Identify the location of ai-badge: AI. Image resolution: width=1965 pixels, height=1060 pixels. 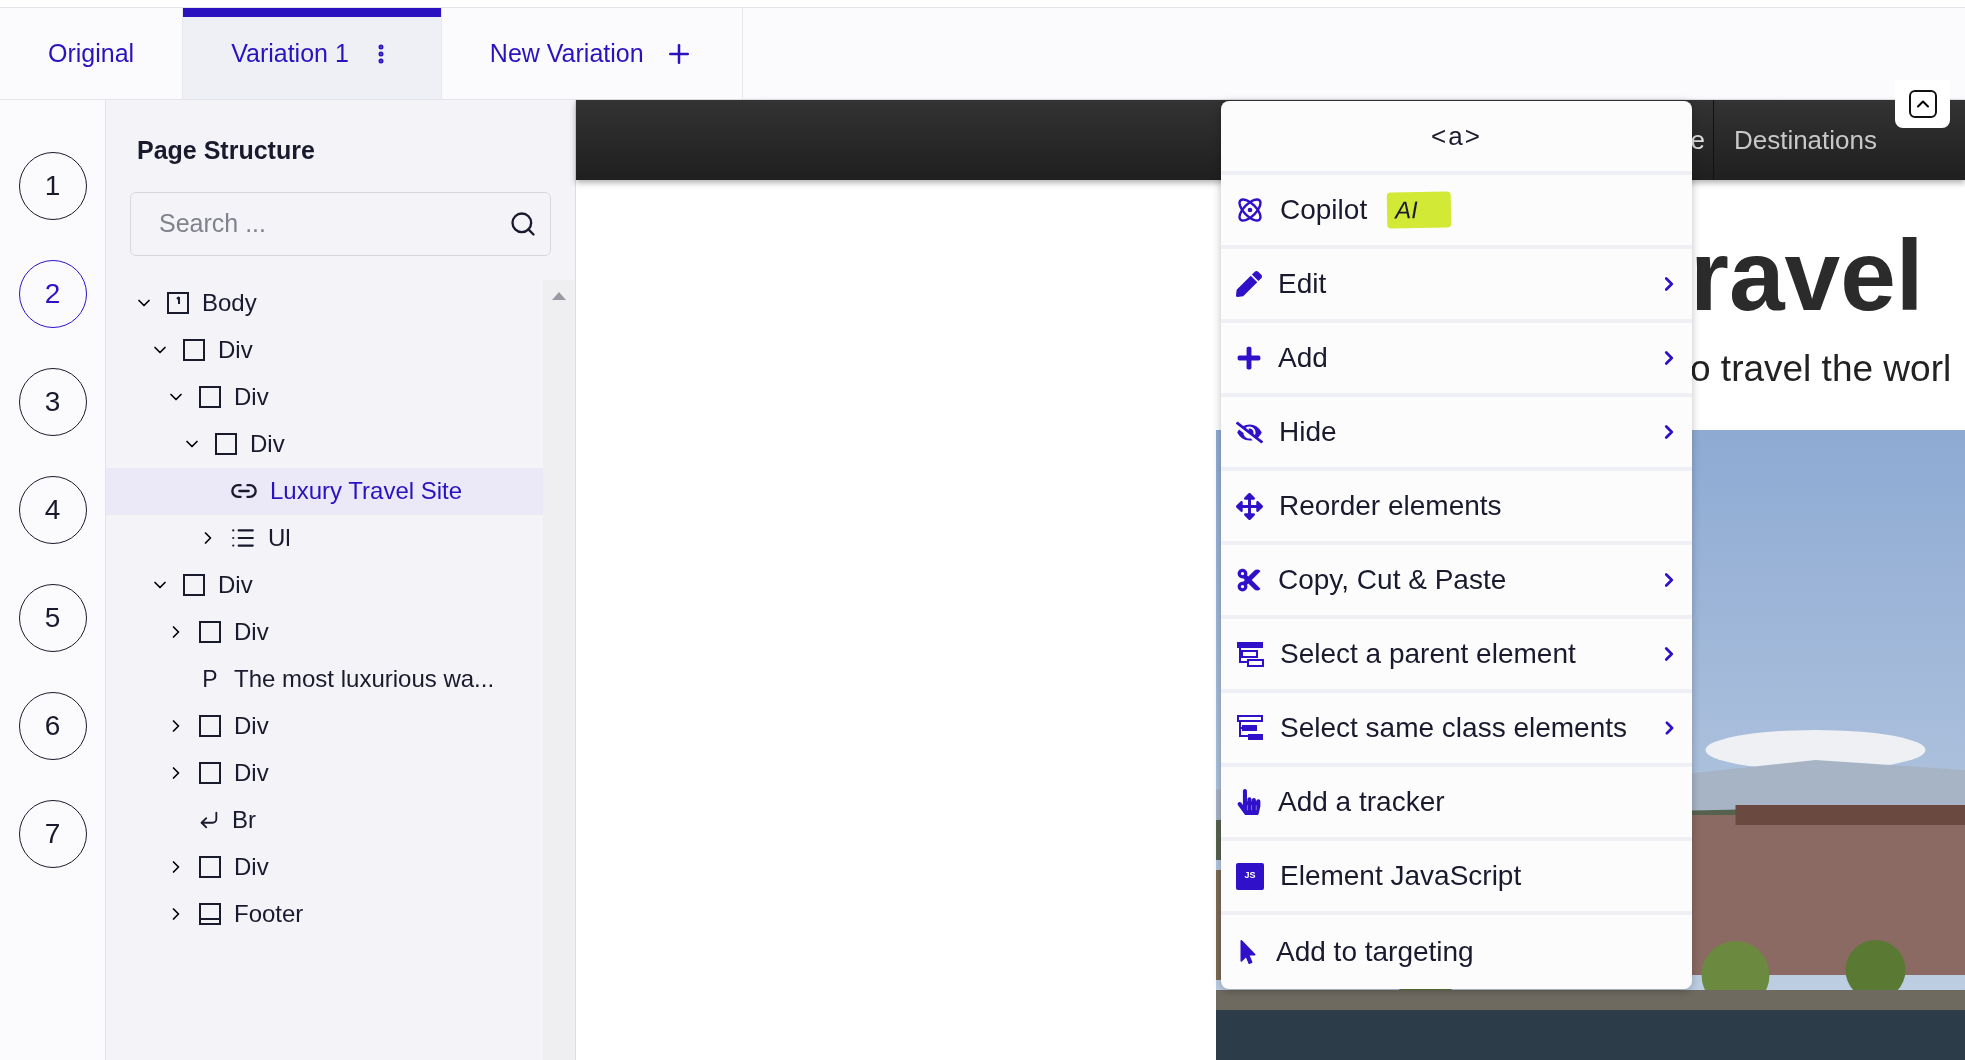
(1419, 210).